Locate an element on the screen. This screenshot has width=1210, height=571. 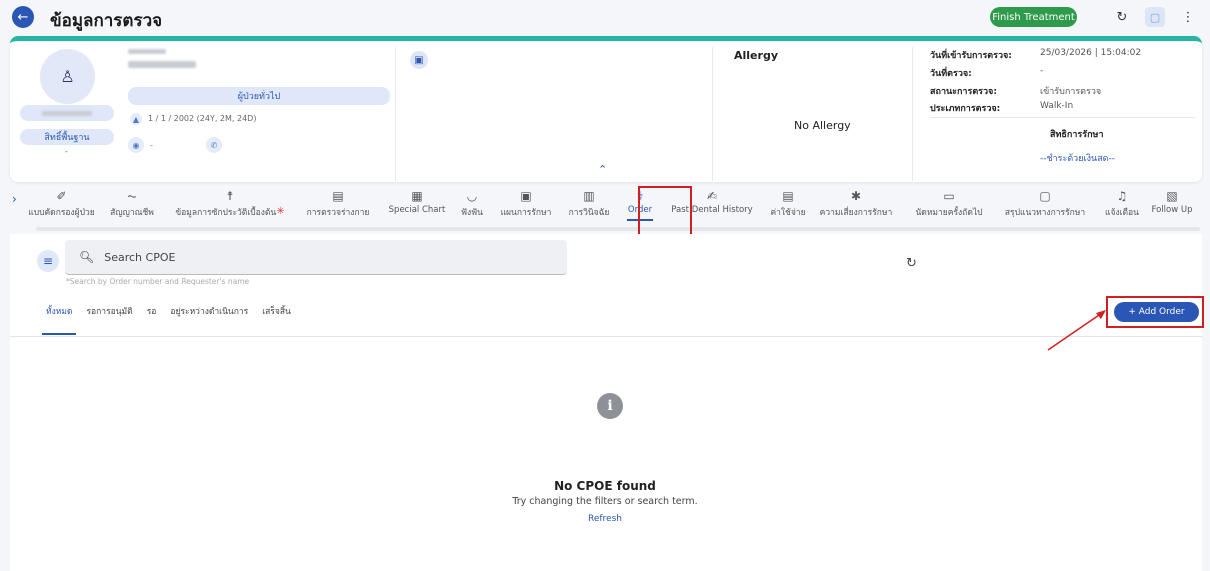
person-icon: ♙ is located at coordinates (67, 76).